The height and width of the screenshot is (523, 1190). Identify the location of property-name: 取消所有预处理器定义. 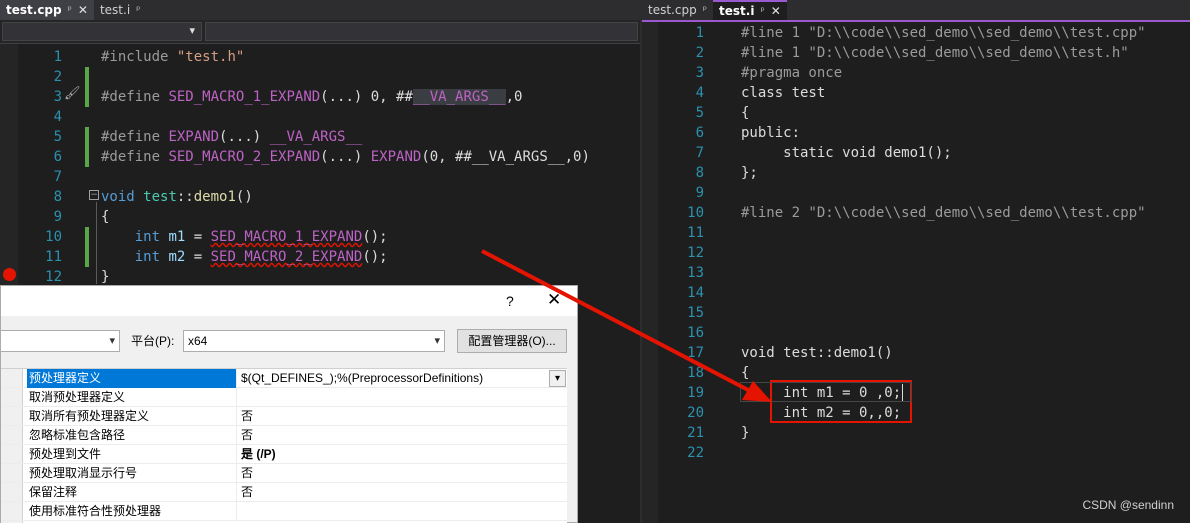
(132, 416).